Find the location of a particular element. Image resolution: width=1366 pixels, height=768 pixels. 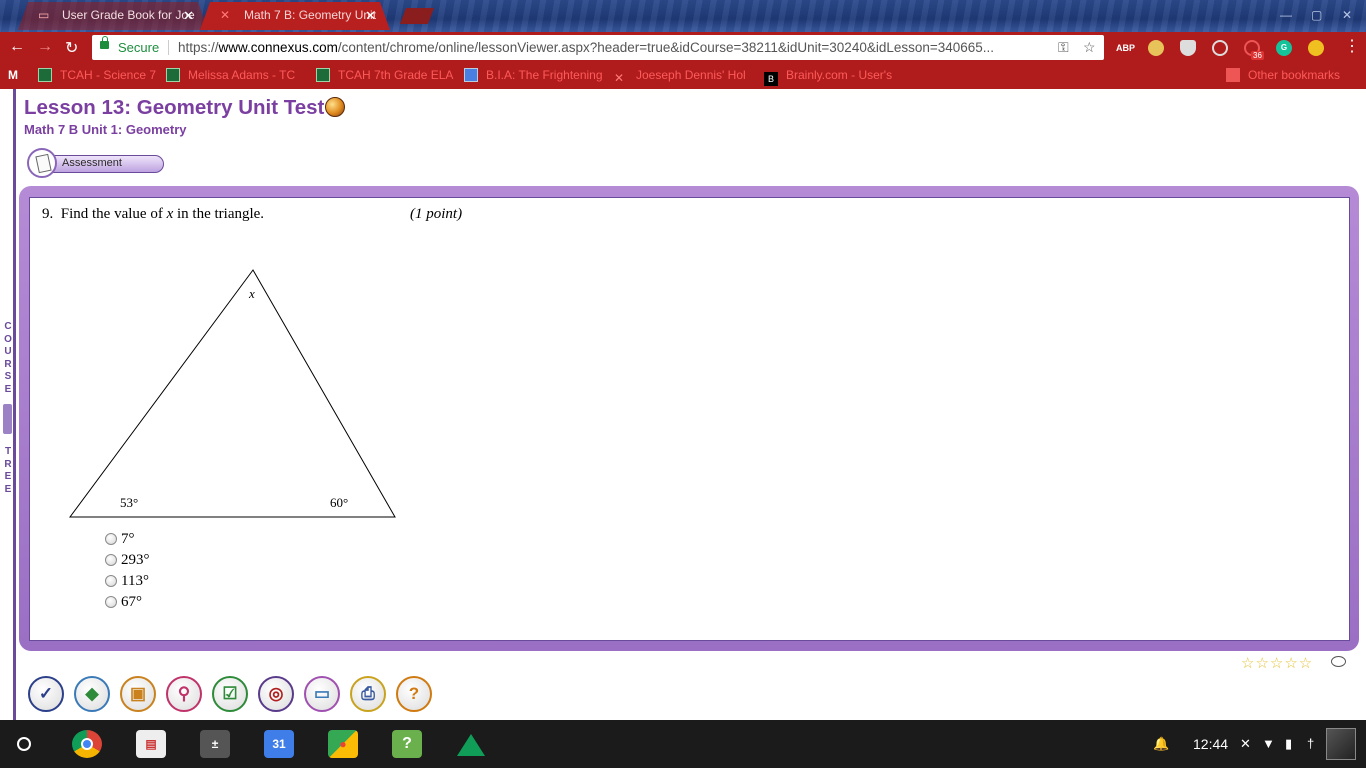

question-number: 9. is located at coordinates (48, 214).